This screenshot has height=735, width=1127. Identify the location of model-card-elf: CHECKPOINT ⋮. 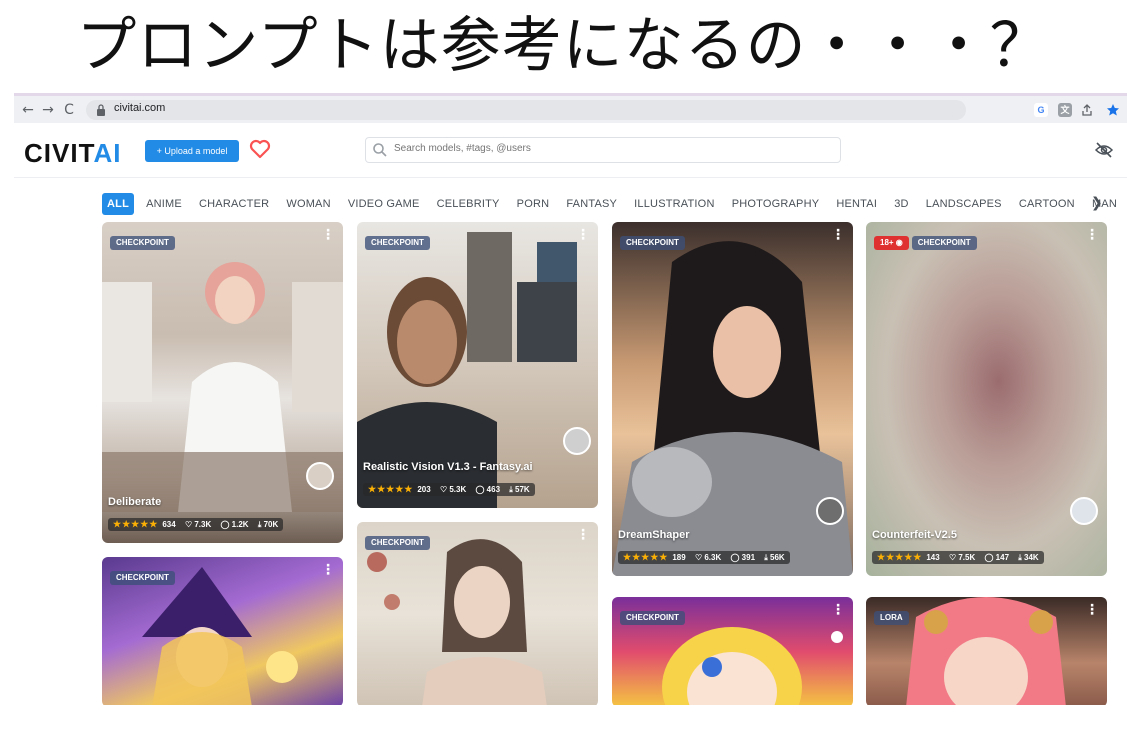
(477, 613).